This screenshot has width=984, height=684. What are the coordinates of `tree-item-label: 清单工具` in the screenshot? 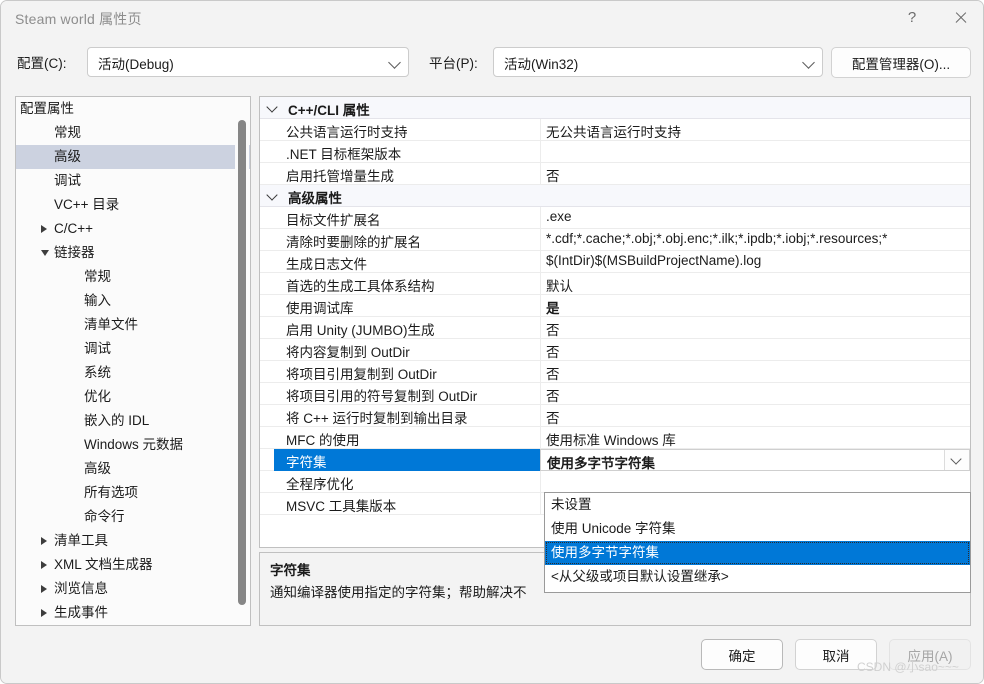 It's located at (81, 540).